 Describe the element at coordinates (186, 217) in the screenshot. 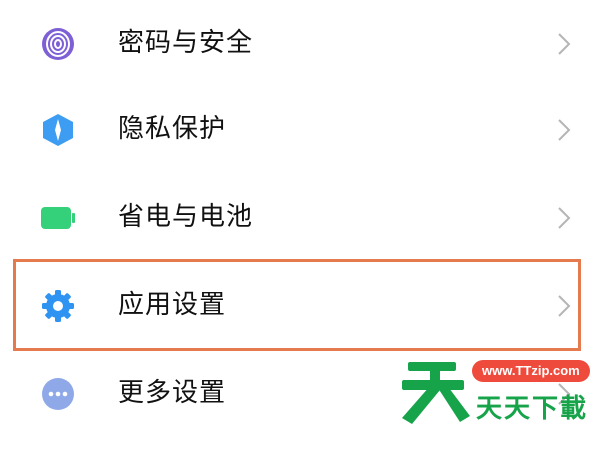

I see `settings-item-label: 省电与电池` at that location.